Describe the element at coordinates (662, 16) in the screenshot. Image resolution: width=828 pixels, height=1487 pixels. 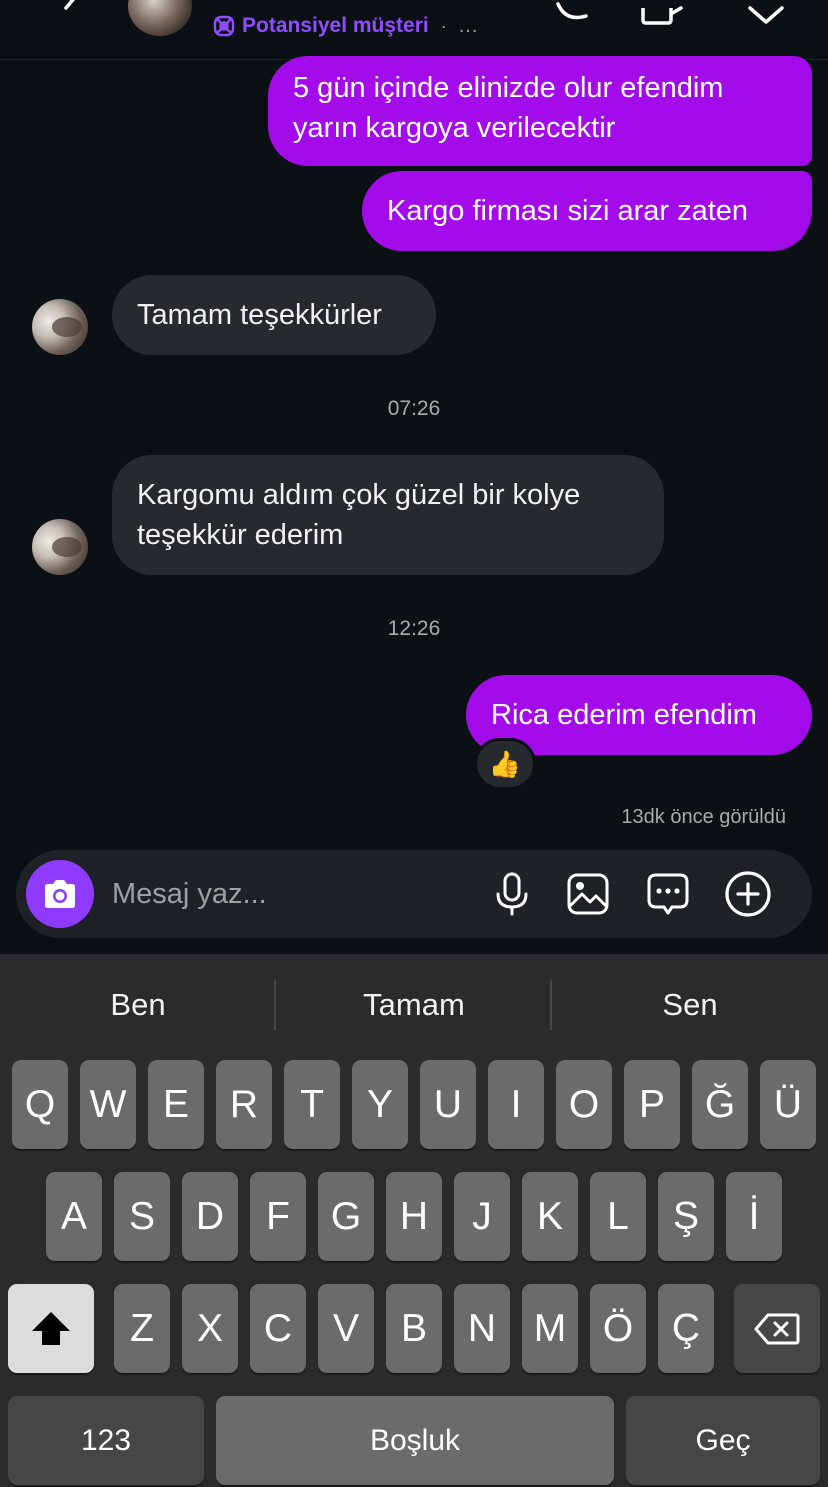
I see `video-call-icon` at that location.